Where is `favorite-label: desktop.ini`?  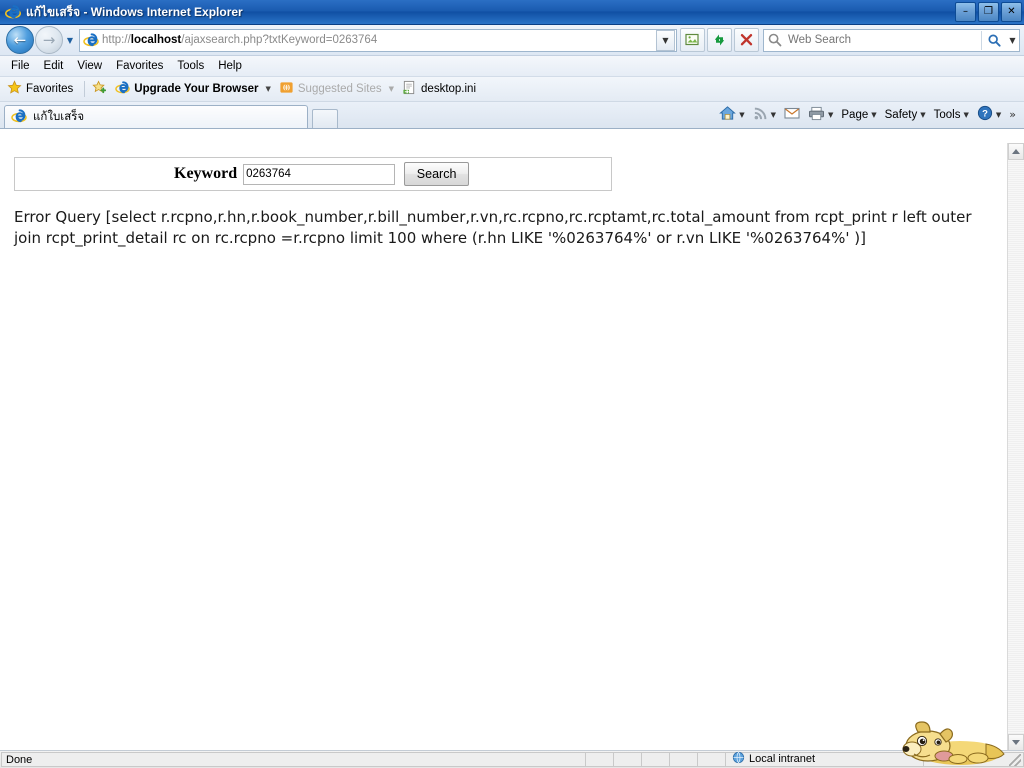 favorite-label: desktop.ini is located at coordinates (449, 89).